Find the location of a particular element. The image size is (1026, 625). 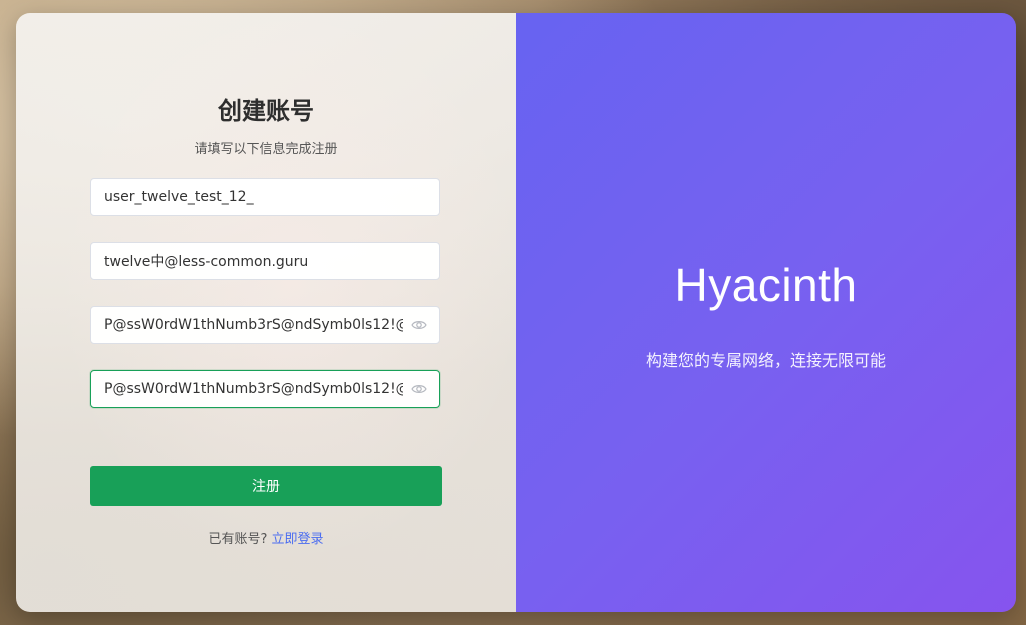

password-input is located at coordinates (265, 325).